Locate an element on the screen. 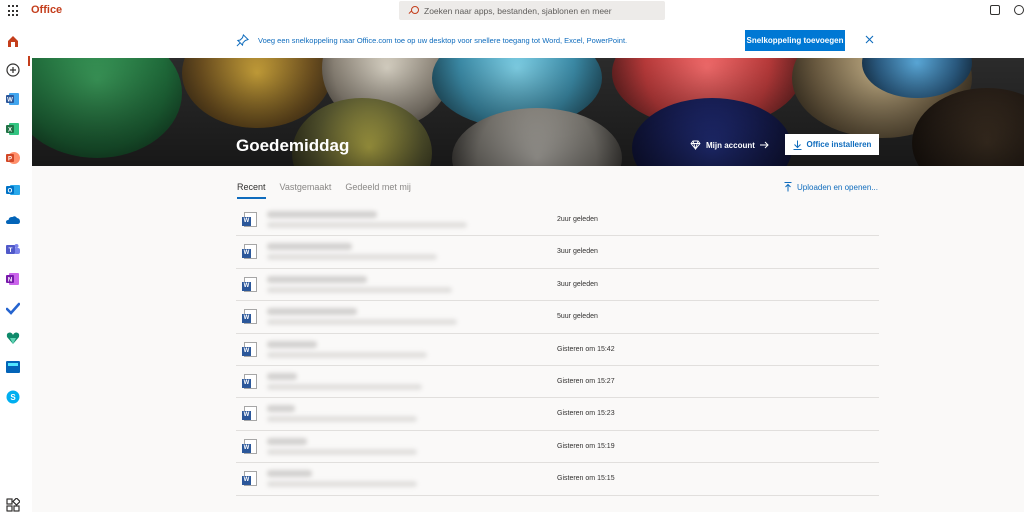 Image resolution: width=1024 pixels, height=512 pixels. diamond-icon is located at coordinates (695, 145).